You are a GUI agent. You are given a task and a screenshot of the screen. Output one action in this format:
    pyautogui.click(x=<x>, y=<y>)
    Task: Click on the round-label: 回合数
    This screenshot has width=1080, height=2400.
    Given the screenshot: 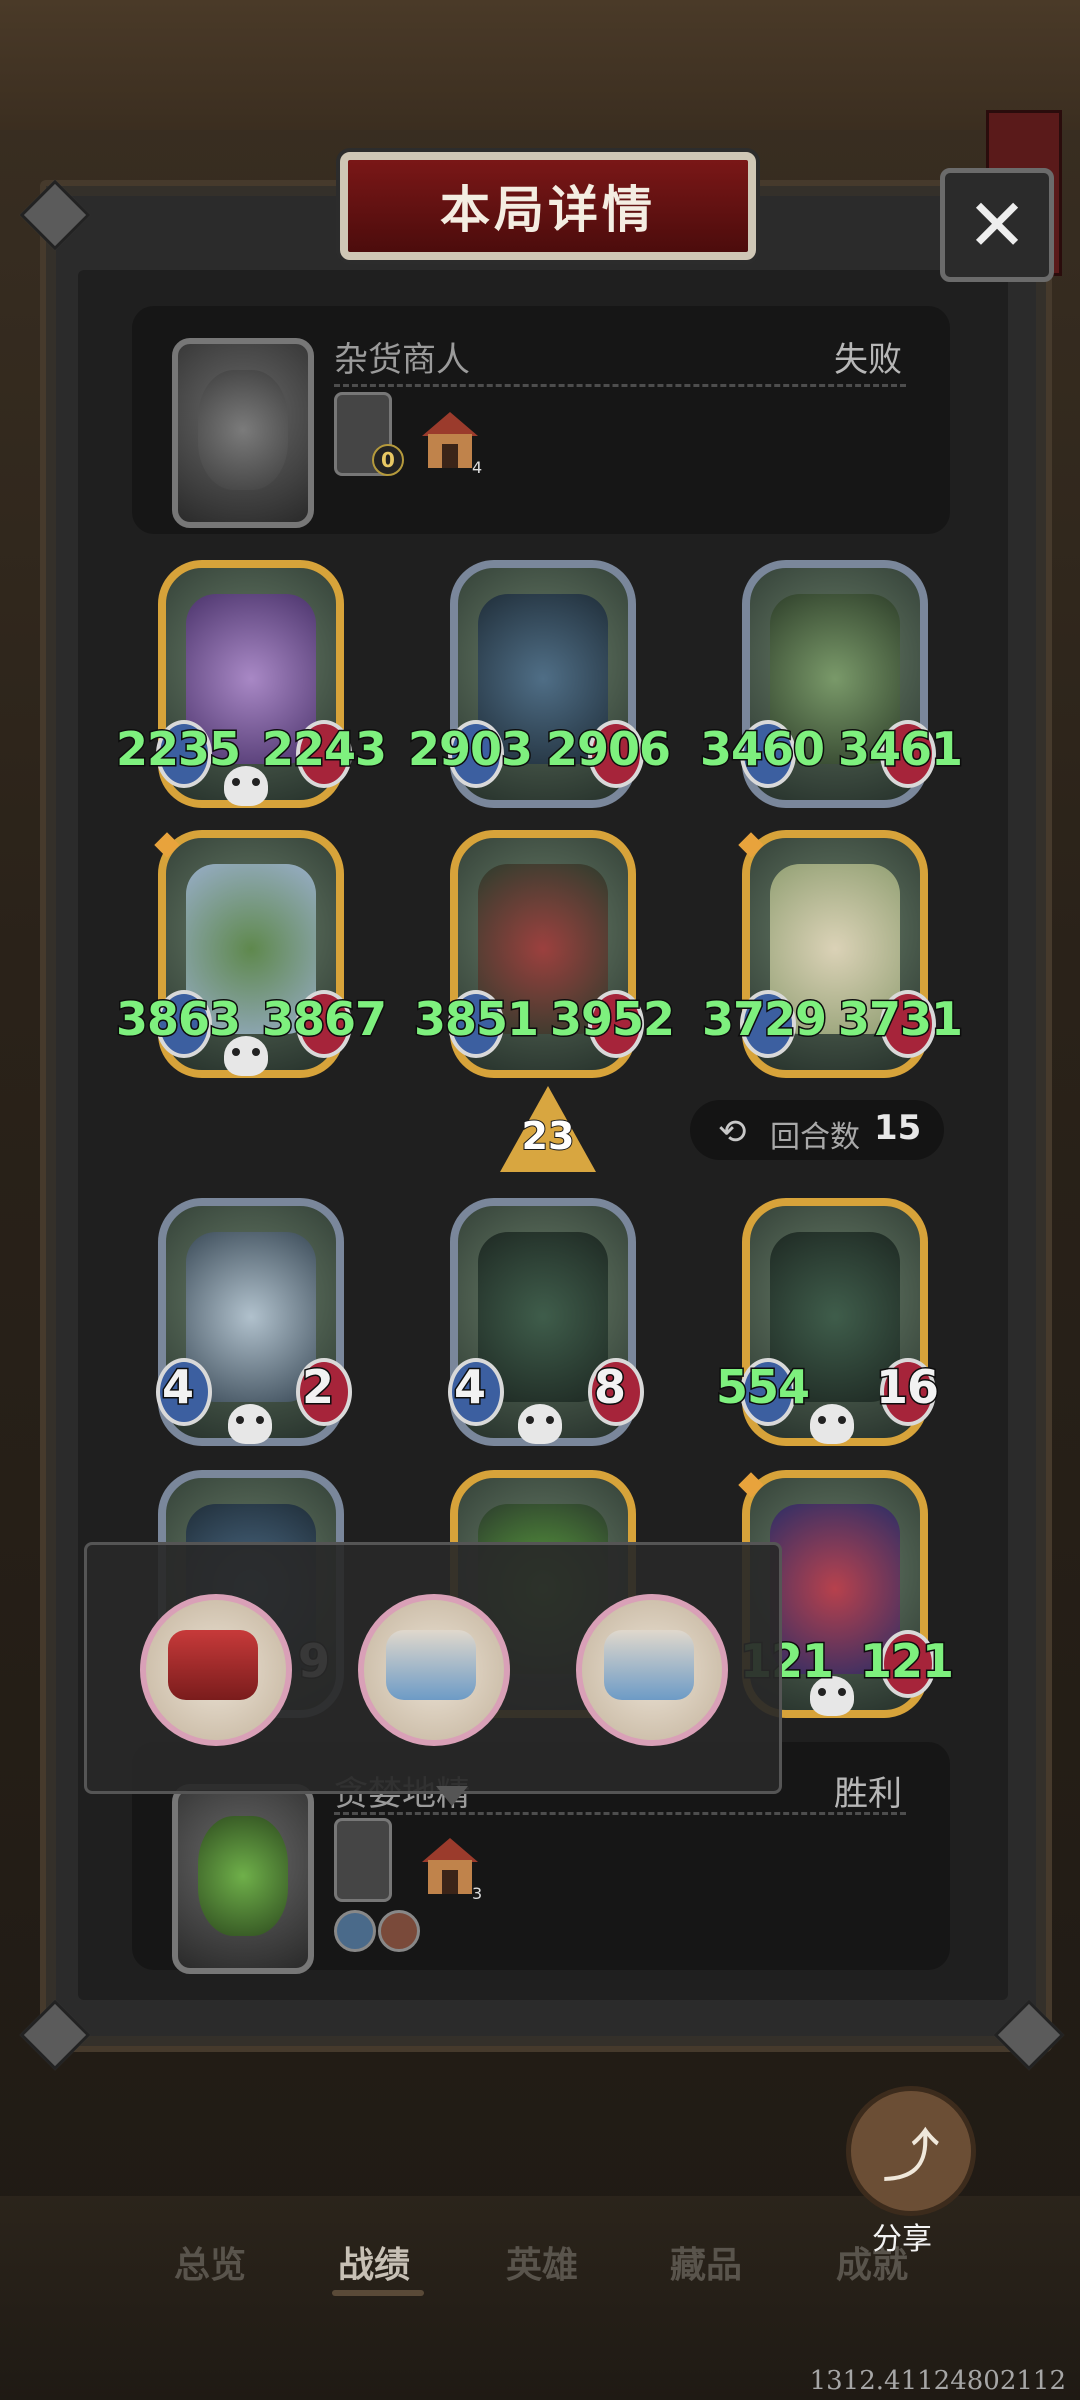 What is the action you would take?
    pyautogui.click(x=815, y=1137)
    